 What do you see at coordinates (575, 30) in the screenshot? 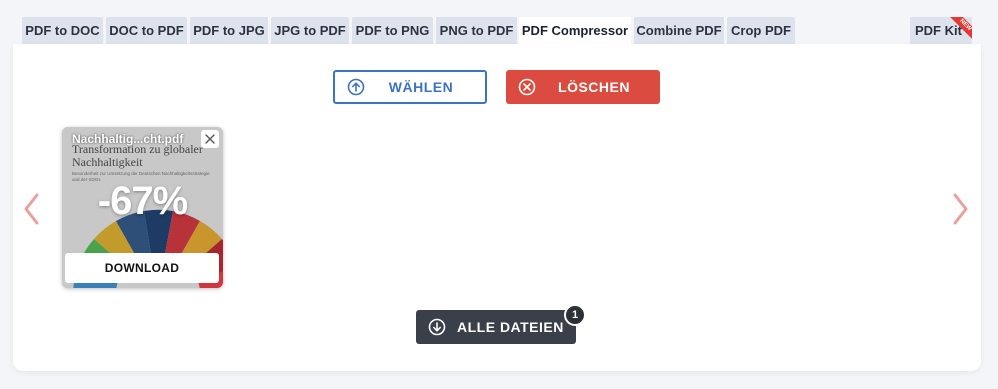
I see `tab-pdf-compressor: PDF Compressor` at bounding box center [575, 30].